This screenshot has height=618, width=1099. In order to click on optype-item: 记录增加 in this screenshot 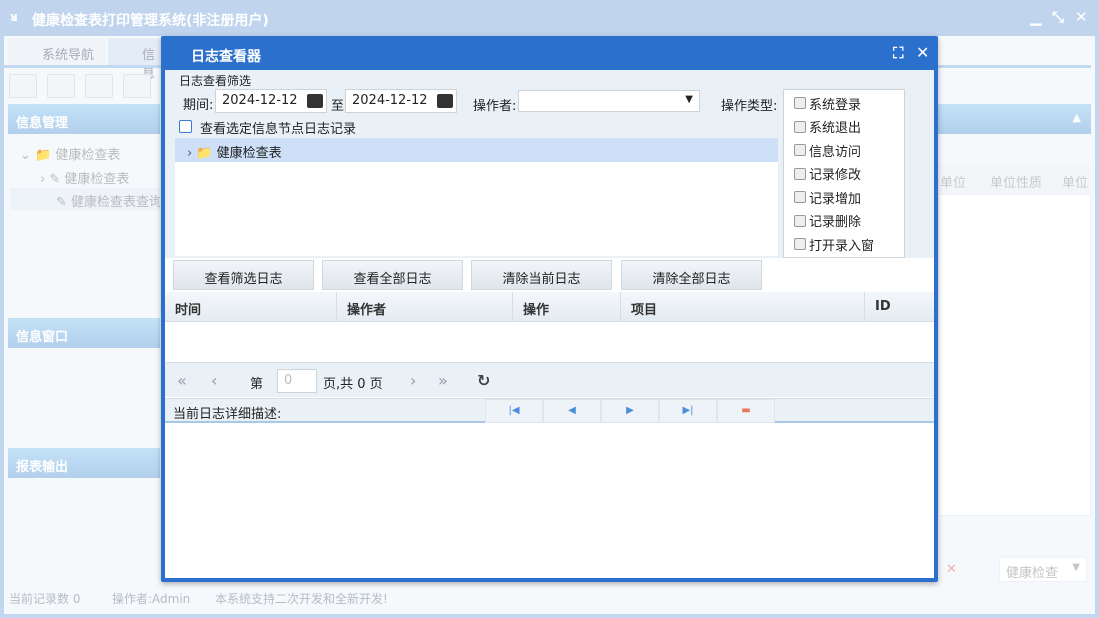, I will do `click(844, 196)`.